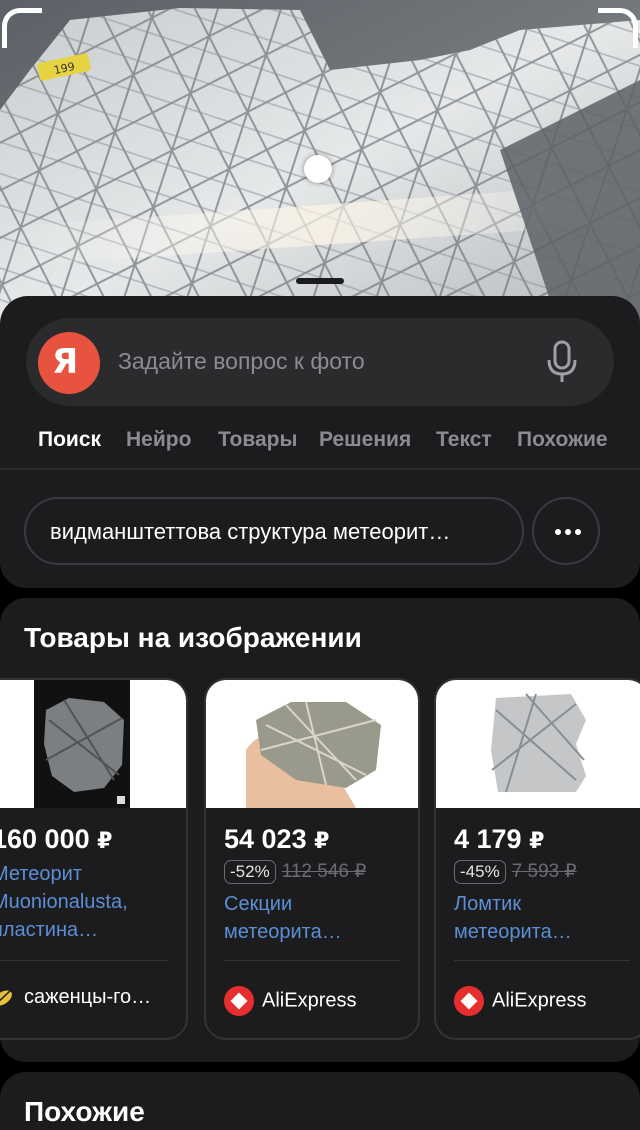 The image size is (640, 1130). I want to click on yandex-alice-icon: Я, so click(69, 363).